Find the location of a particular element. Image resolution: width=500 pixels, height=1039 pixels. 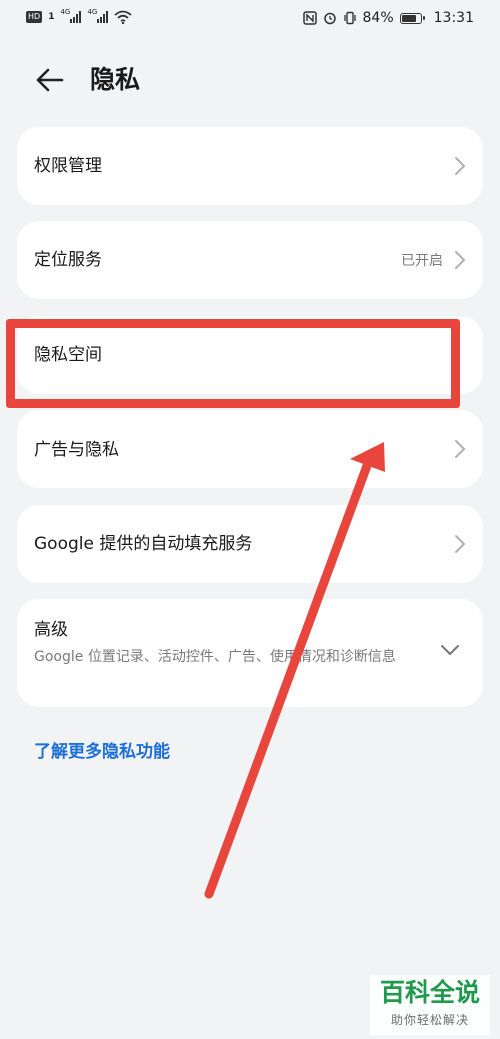

alarm-icon is located at coordinates (329, 18).